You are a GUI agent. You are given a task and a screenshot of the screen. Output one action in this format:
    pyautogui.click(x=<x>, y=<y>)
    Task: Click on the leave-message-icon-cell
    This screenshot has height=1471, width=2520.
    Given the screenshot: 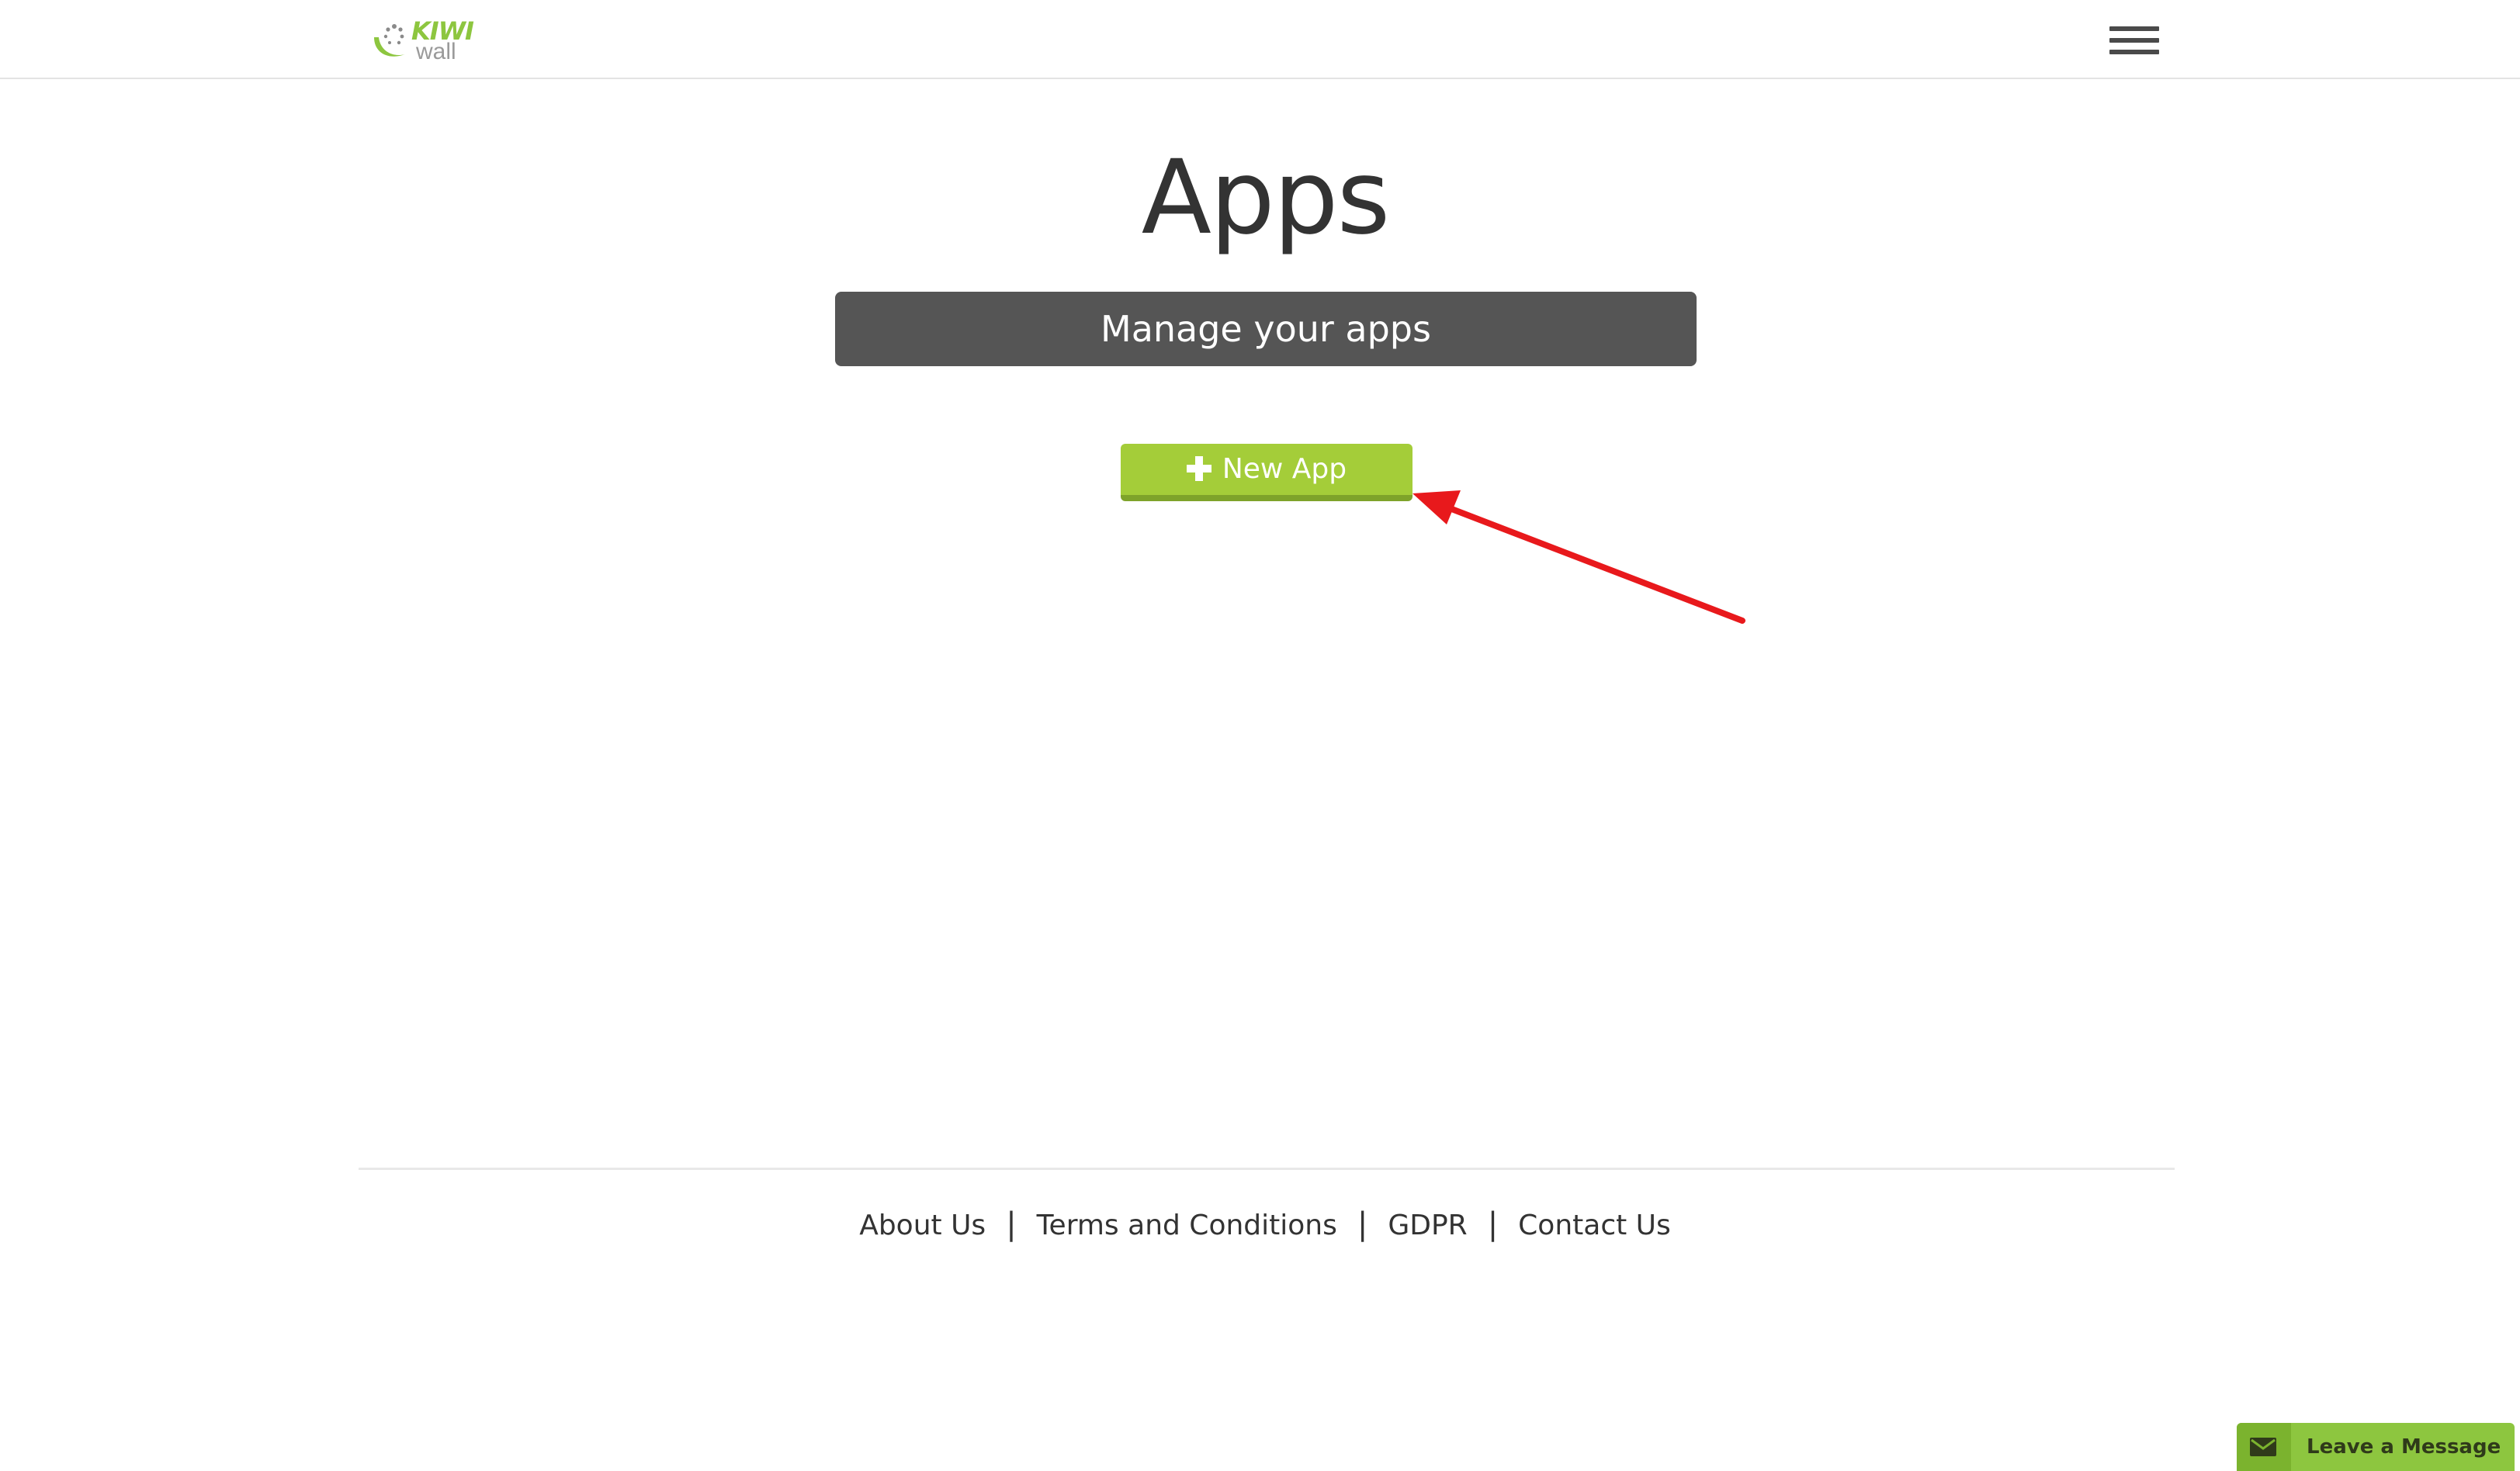 What is the action you would take?
    pyautogui.click(x=2264, y=1447)
    